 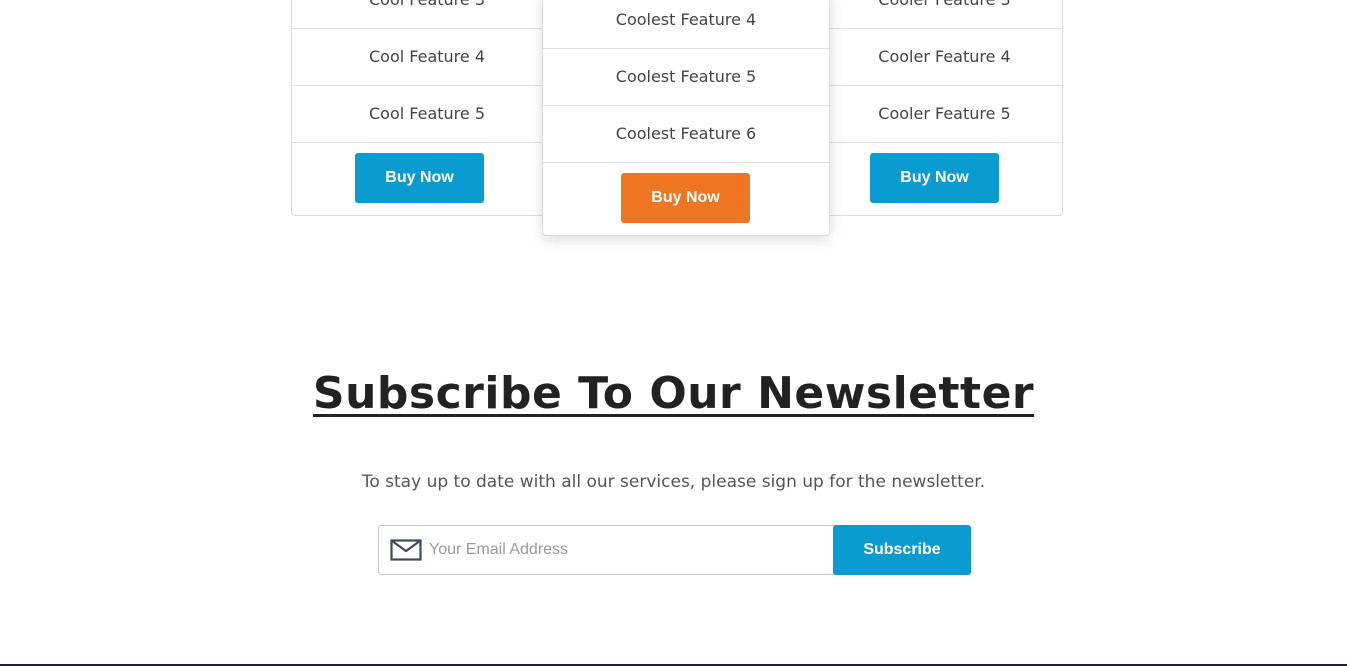 What do you see at coordinates (686, 77) in the screenshot?
I see `feature-item: Coolest Feature 5` at bounding box center [686, 77].